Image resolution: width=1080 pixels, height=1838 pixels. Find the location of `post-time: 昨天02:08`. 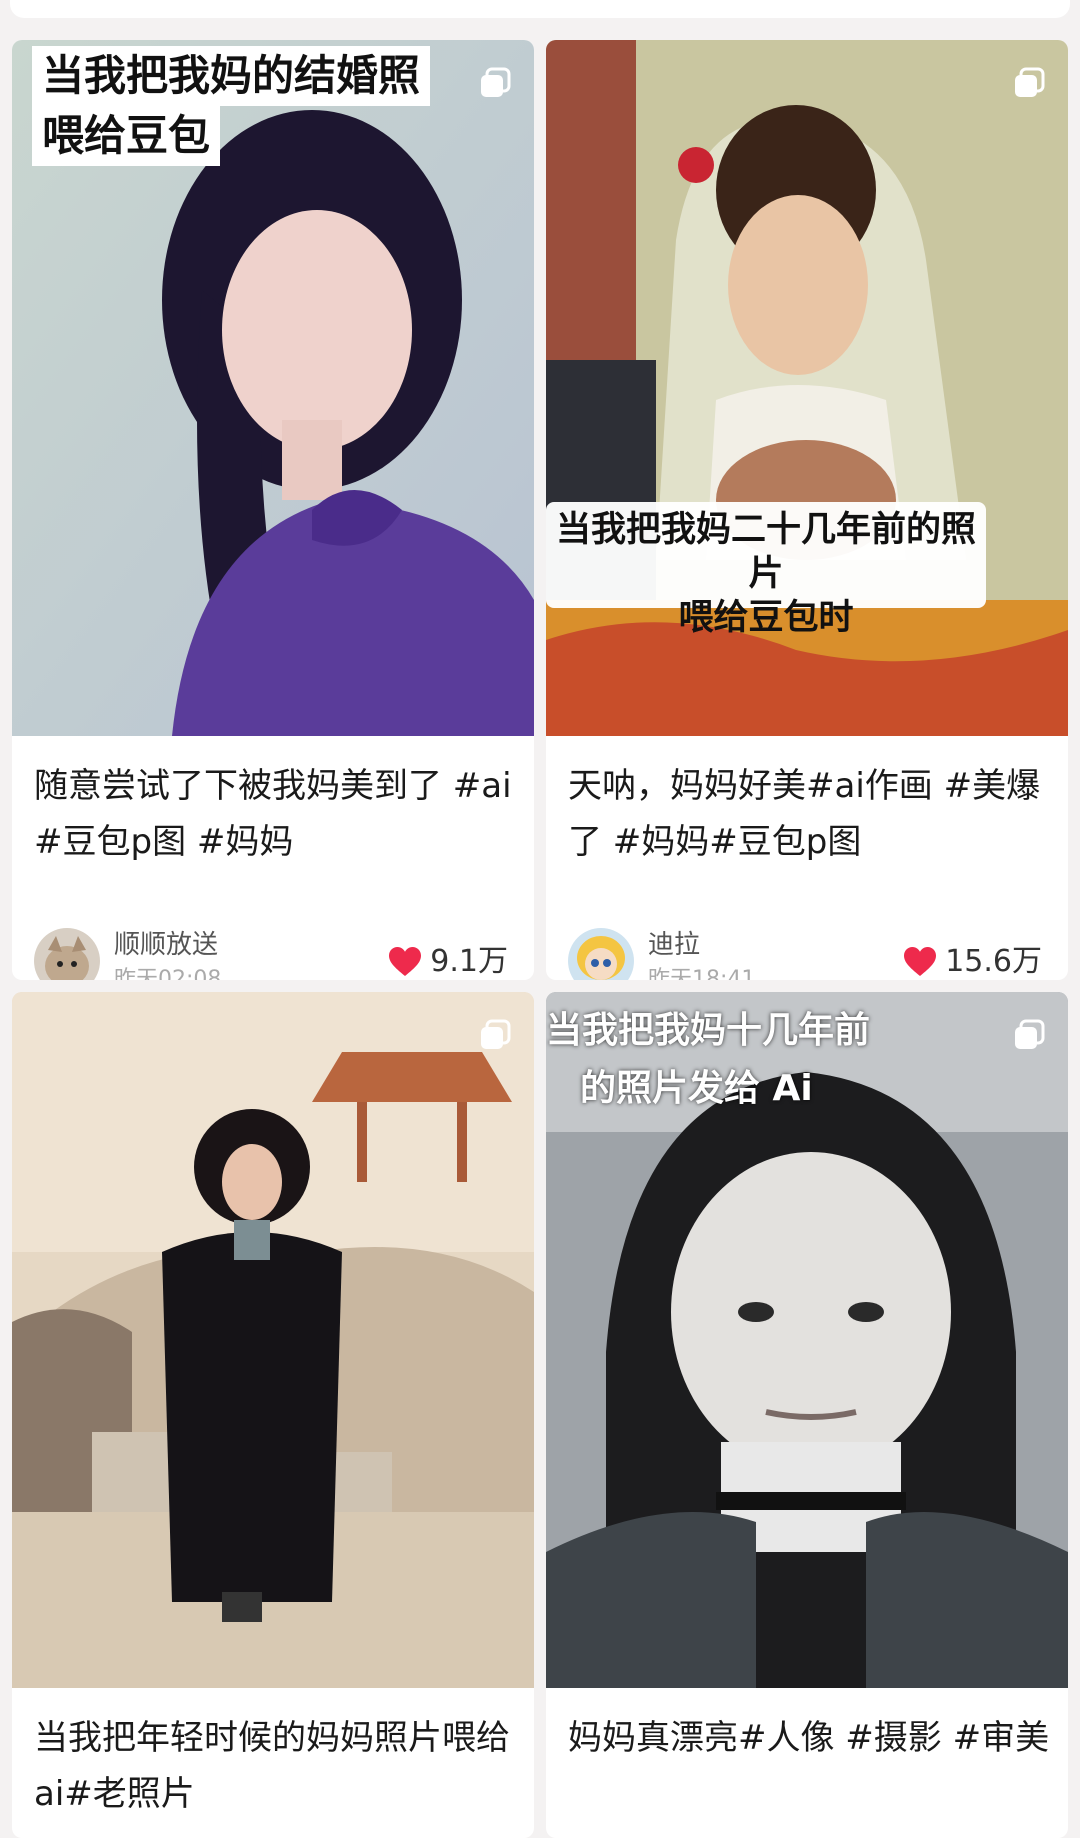

post-time: 昨天02:08 is located at coordinates (168, 973).